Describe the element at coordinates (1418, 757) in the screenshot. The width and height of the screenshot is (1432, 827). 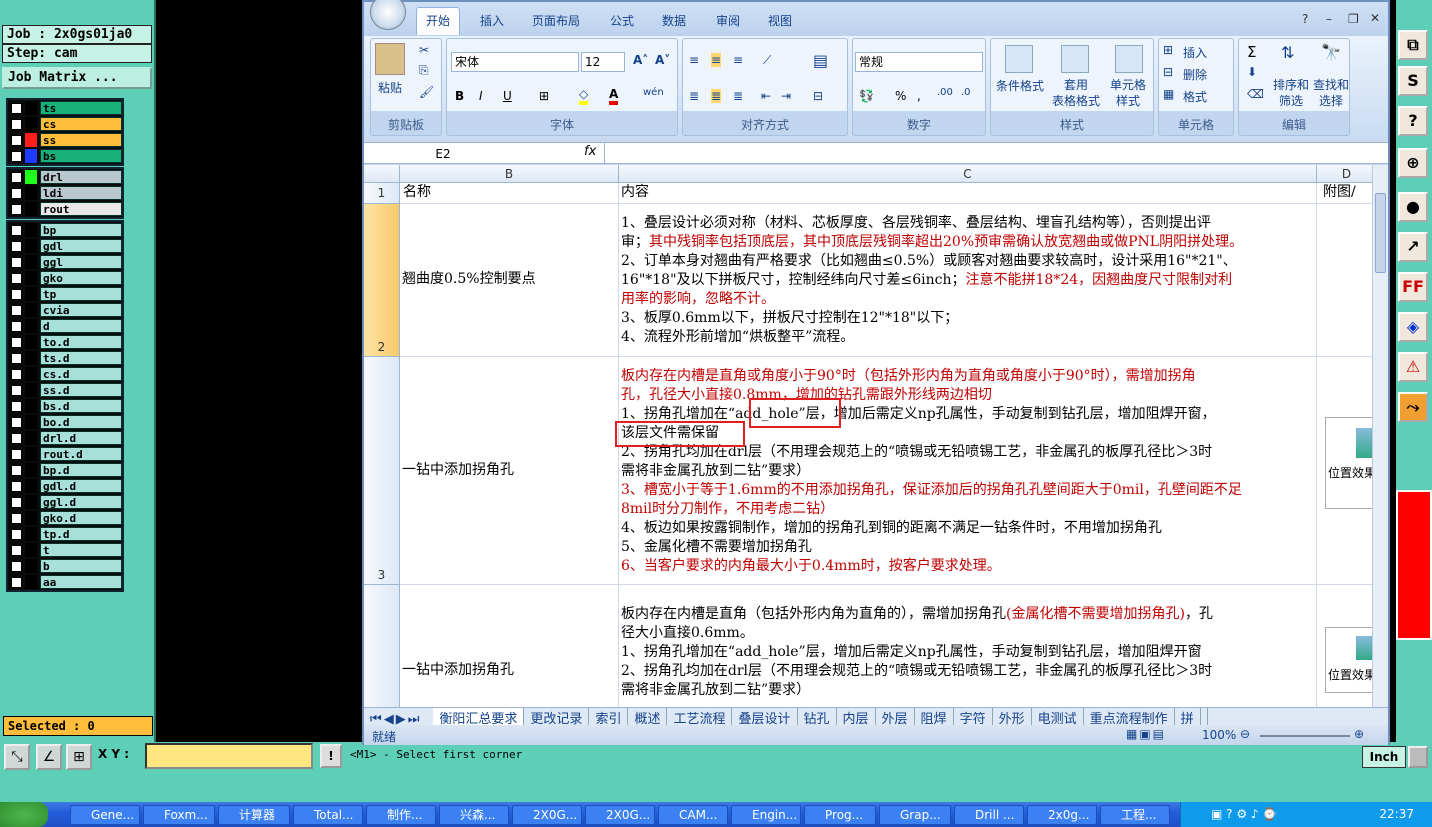
I see `units-button` at that location.